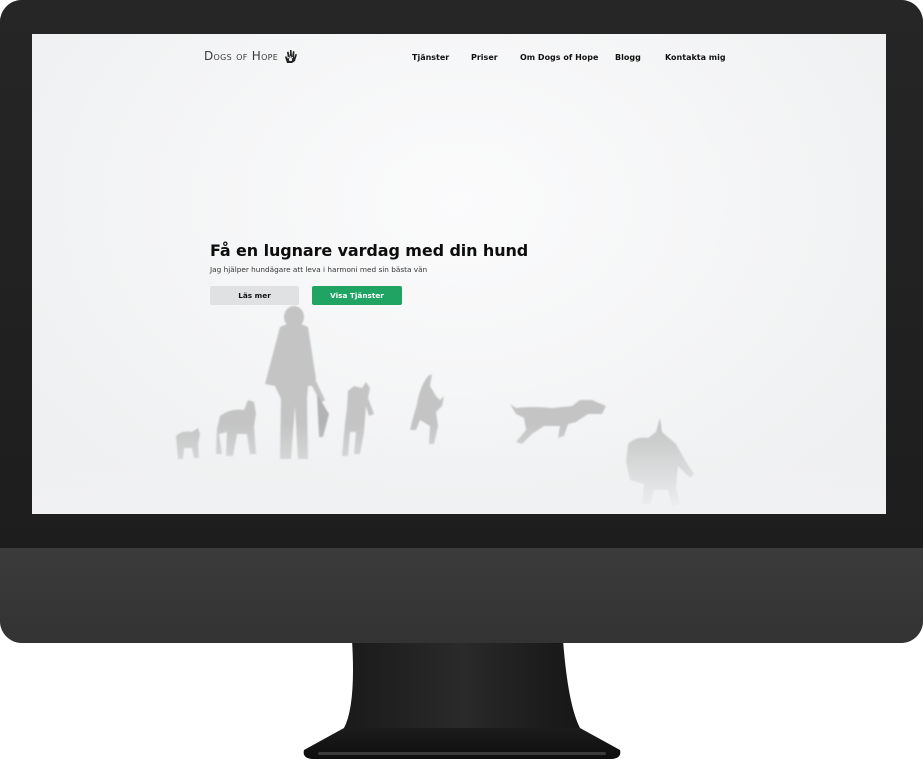 This screenshot has height=761, width=923. I want to click on read-more-button: Läs mer, so click(254, 295).